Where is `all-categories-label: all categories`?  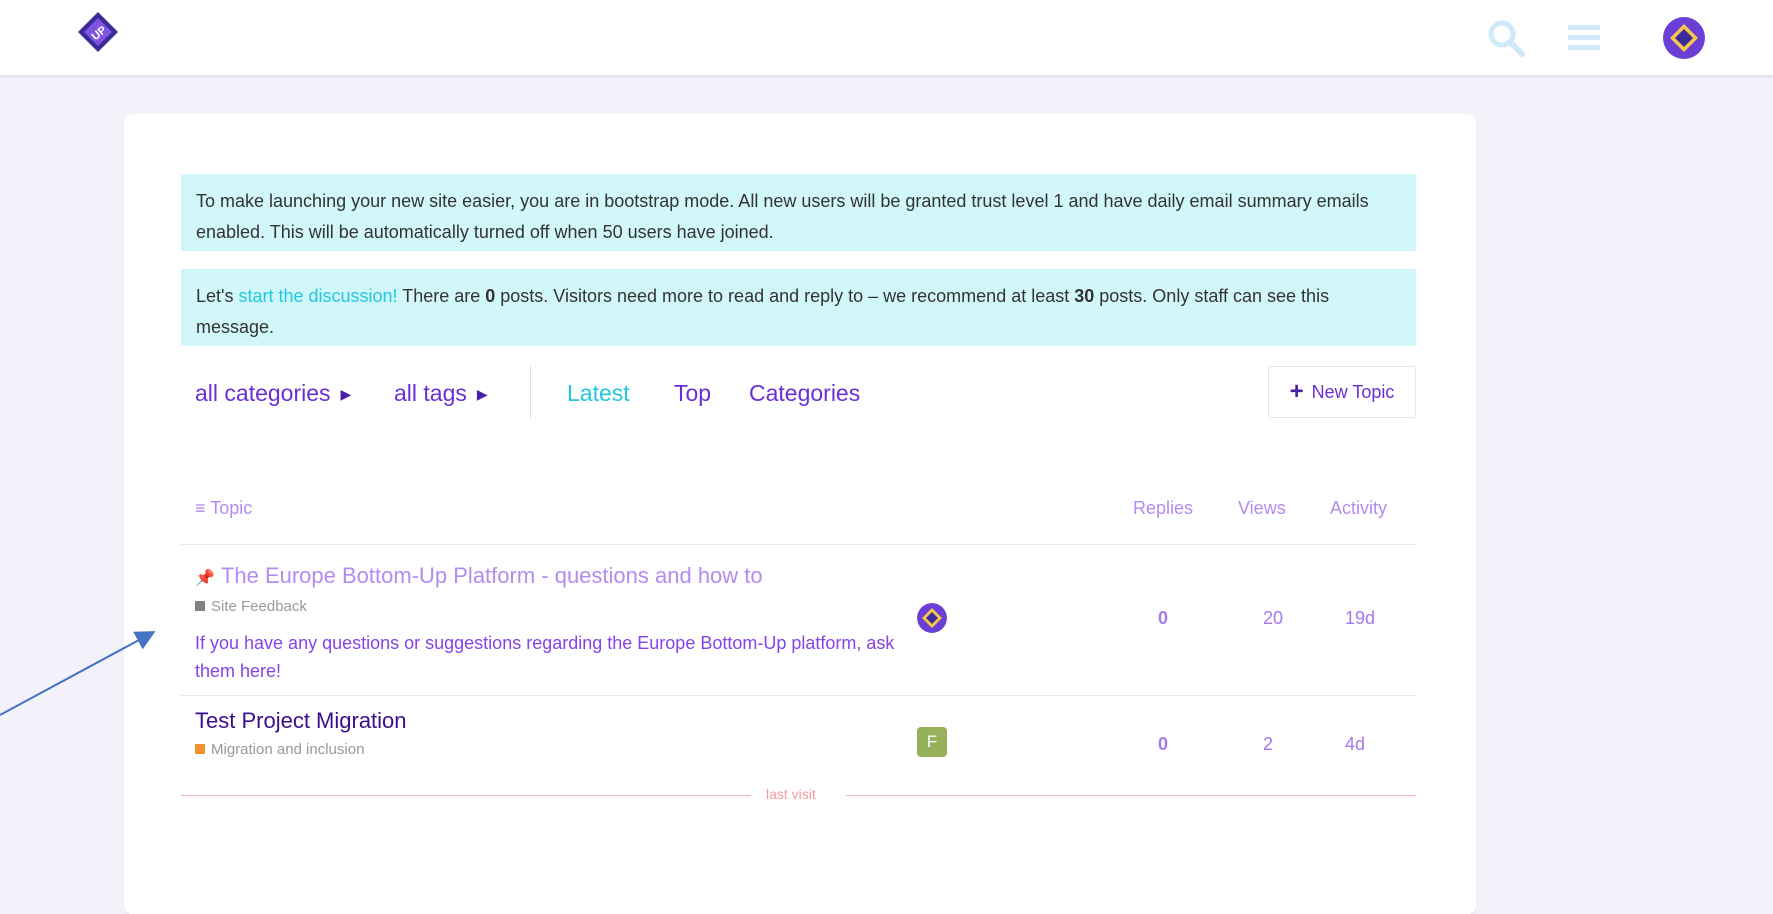 all-categories-label: all categories is located at coordinates (263, 393).